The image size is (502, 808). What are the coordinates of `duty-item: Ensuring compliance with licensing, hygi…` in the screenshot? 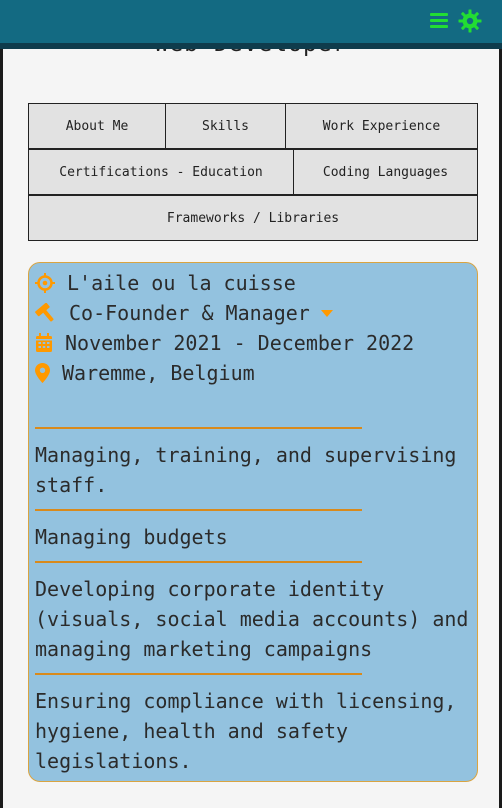 It's located at (246, 731).